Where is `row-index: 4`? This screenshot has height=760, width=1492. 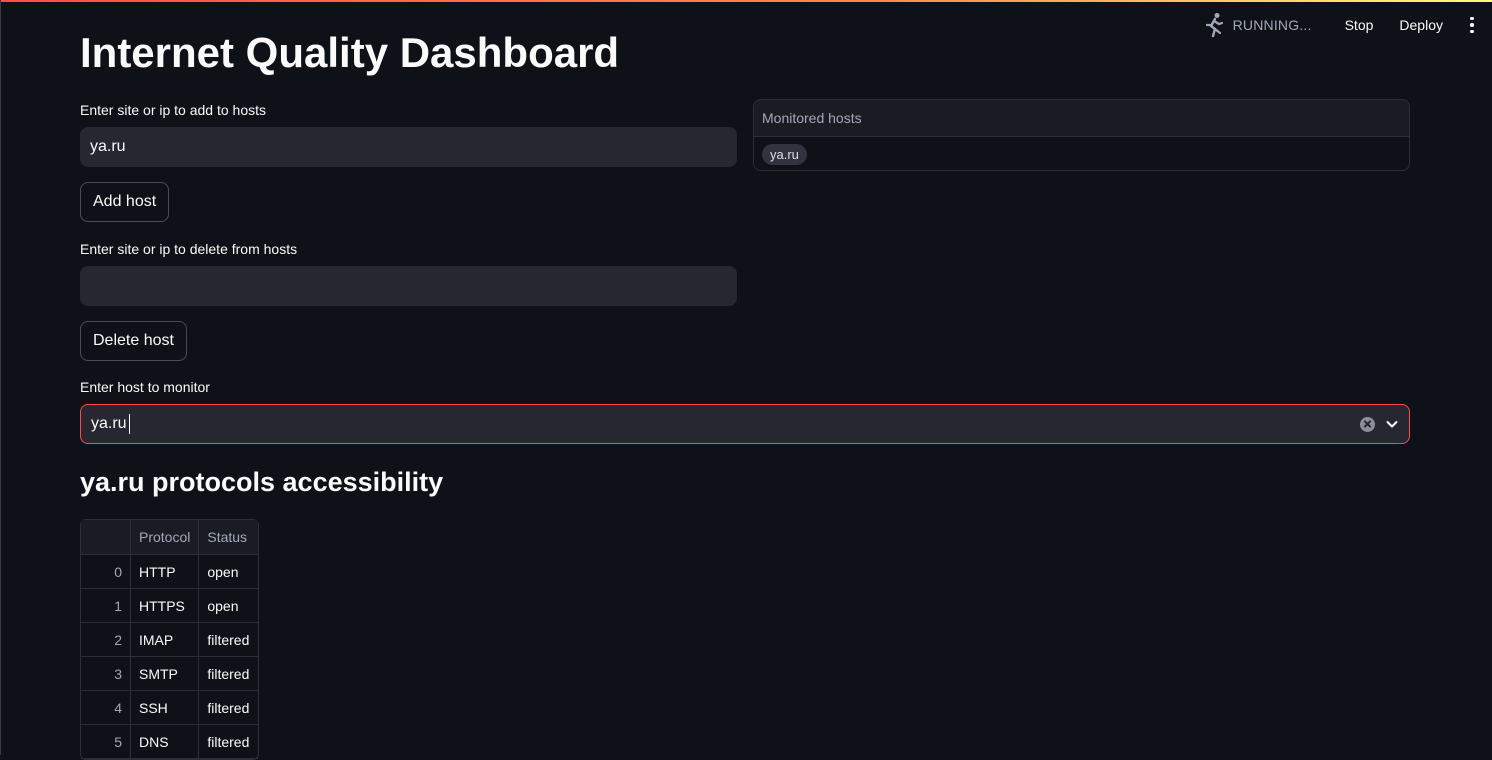
row-index: 4 is located at coordinates (106, 708).